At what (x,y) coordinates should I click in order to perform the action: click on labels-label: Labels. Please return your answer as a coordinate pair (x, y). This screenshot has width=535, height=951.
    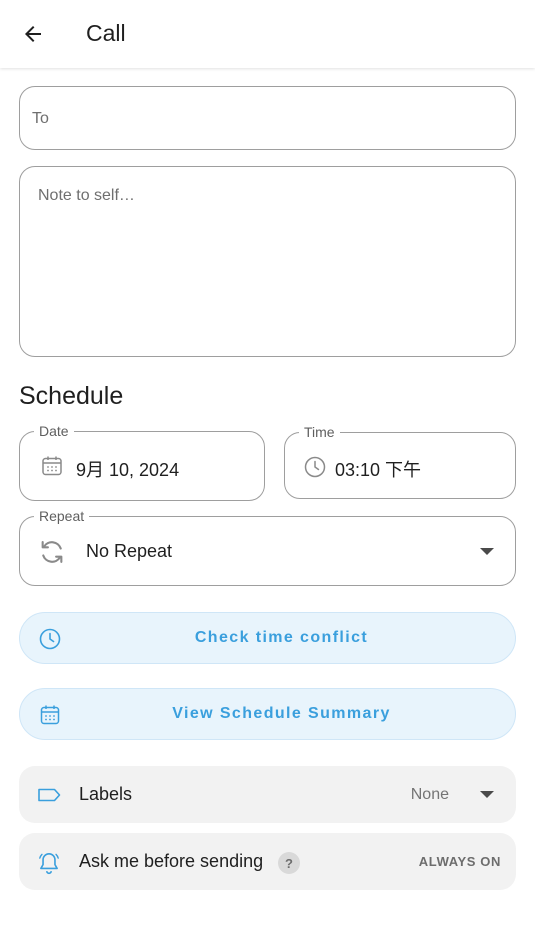
    Looking at the image, I should click on (106, 794).